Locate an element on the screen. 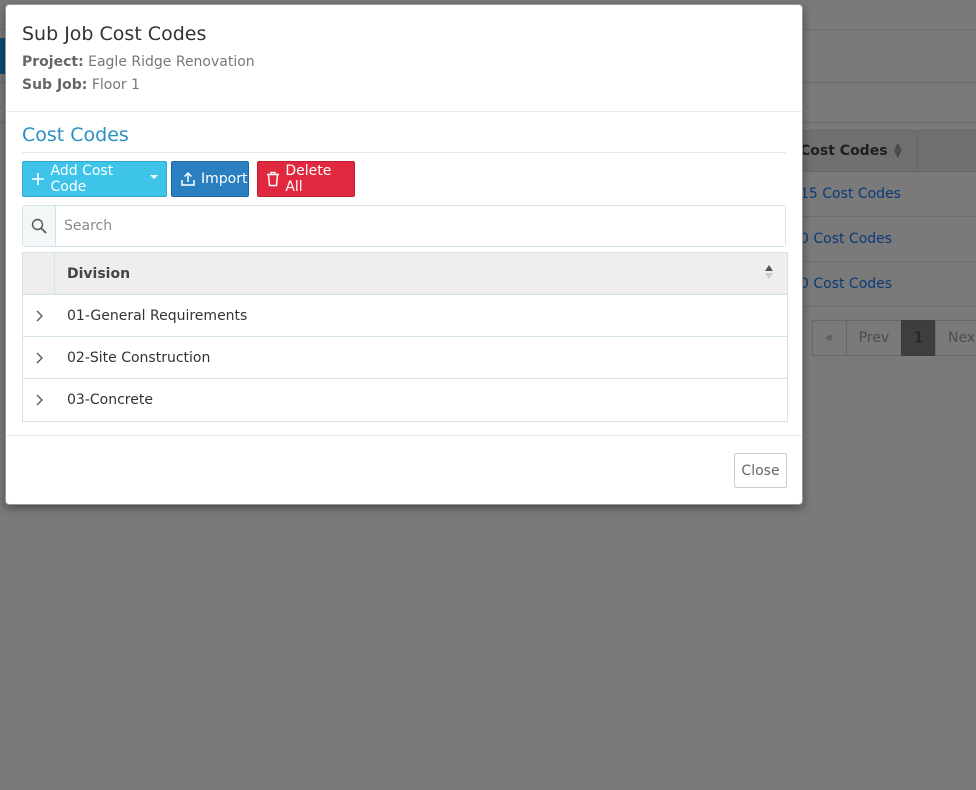  division-name: 03-Concrete is located at coordinates (110, 400).